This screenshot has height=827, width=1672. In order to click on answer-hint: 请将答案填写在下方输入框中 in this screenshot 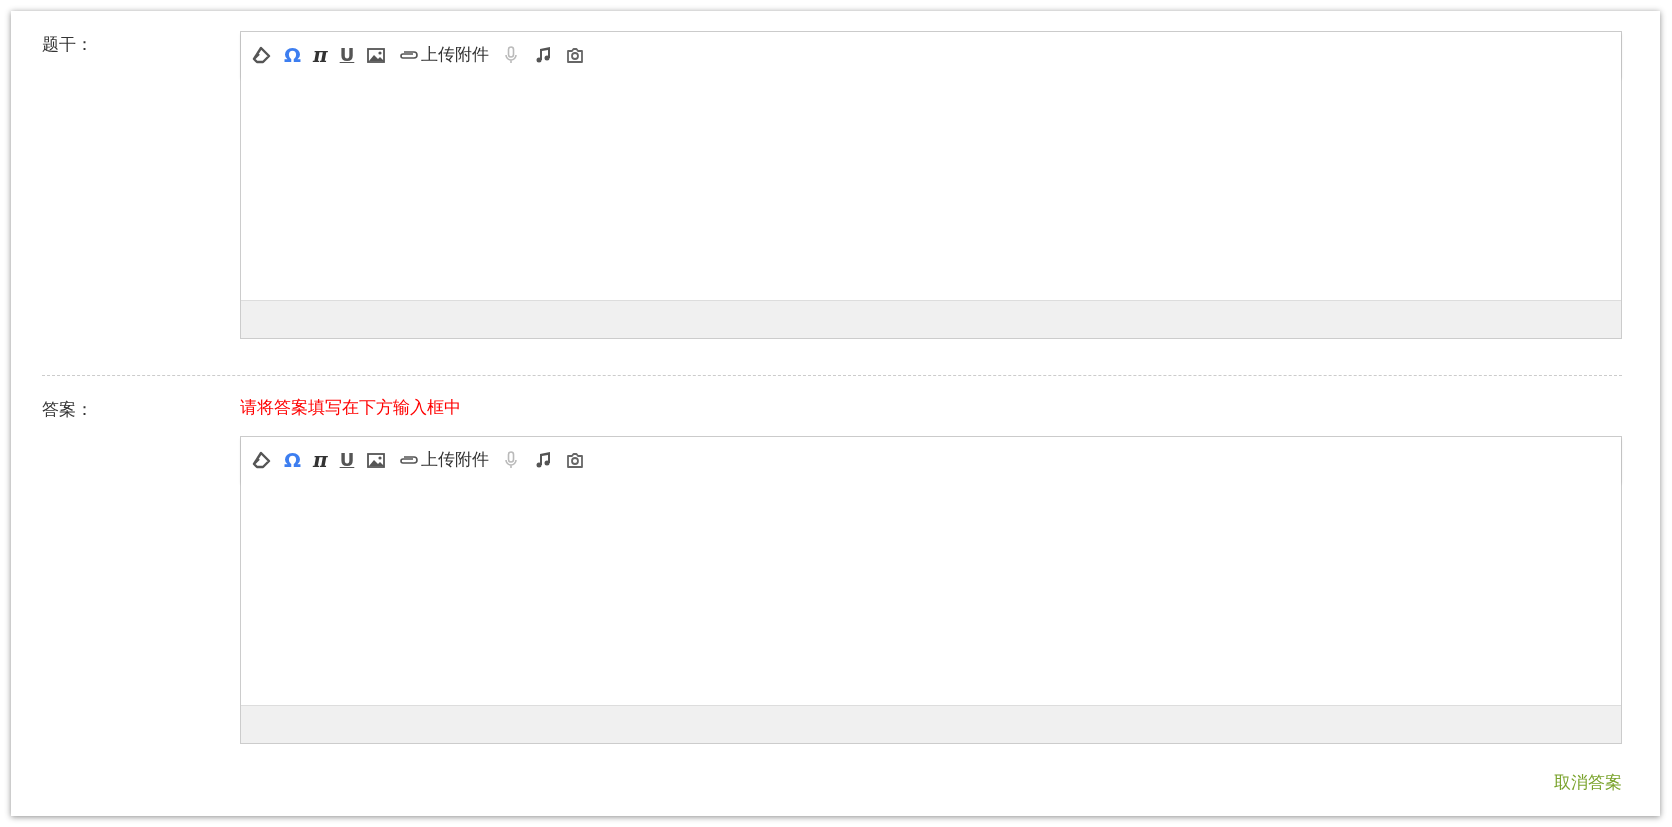, I will do `click(351, 407)`.